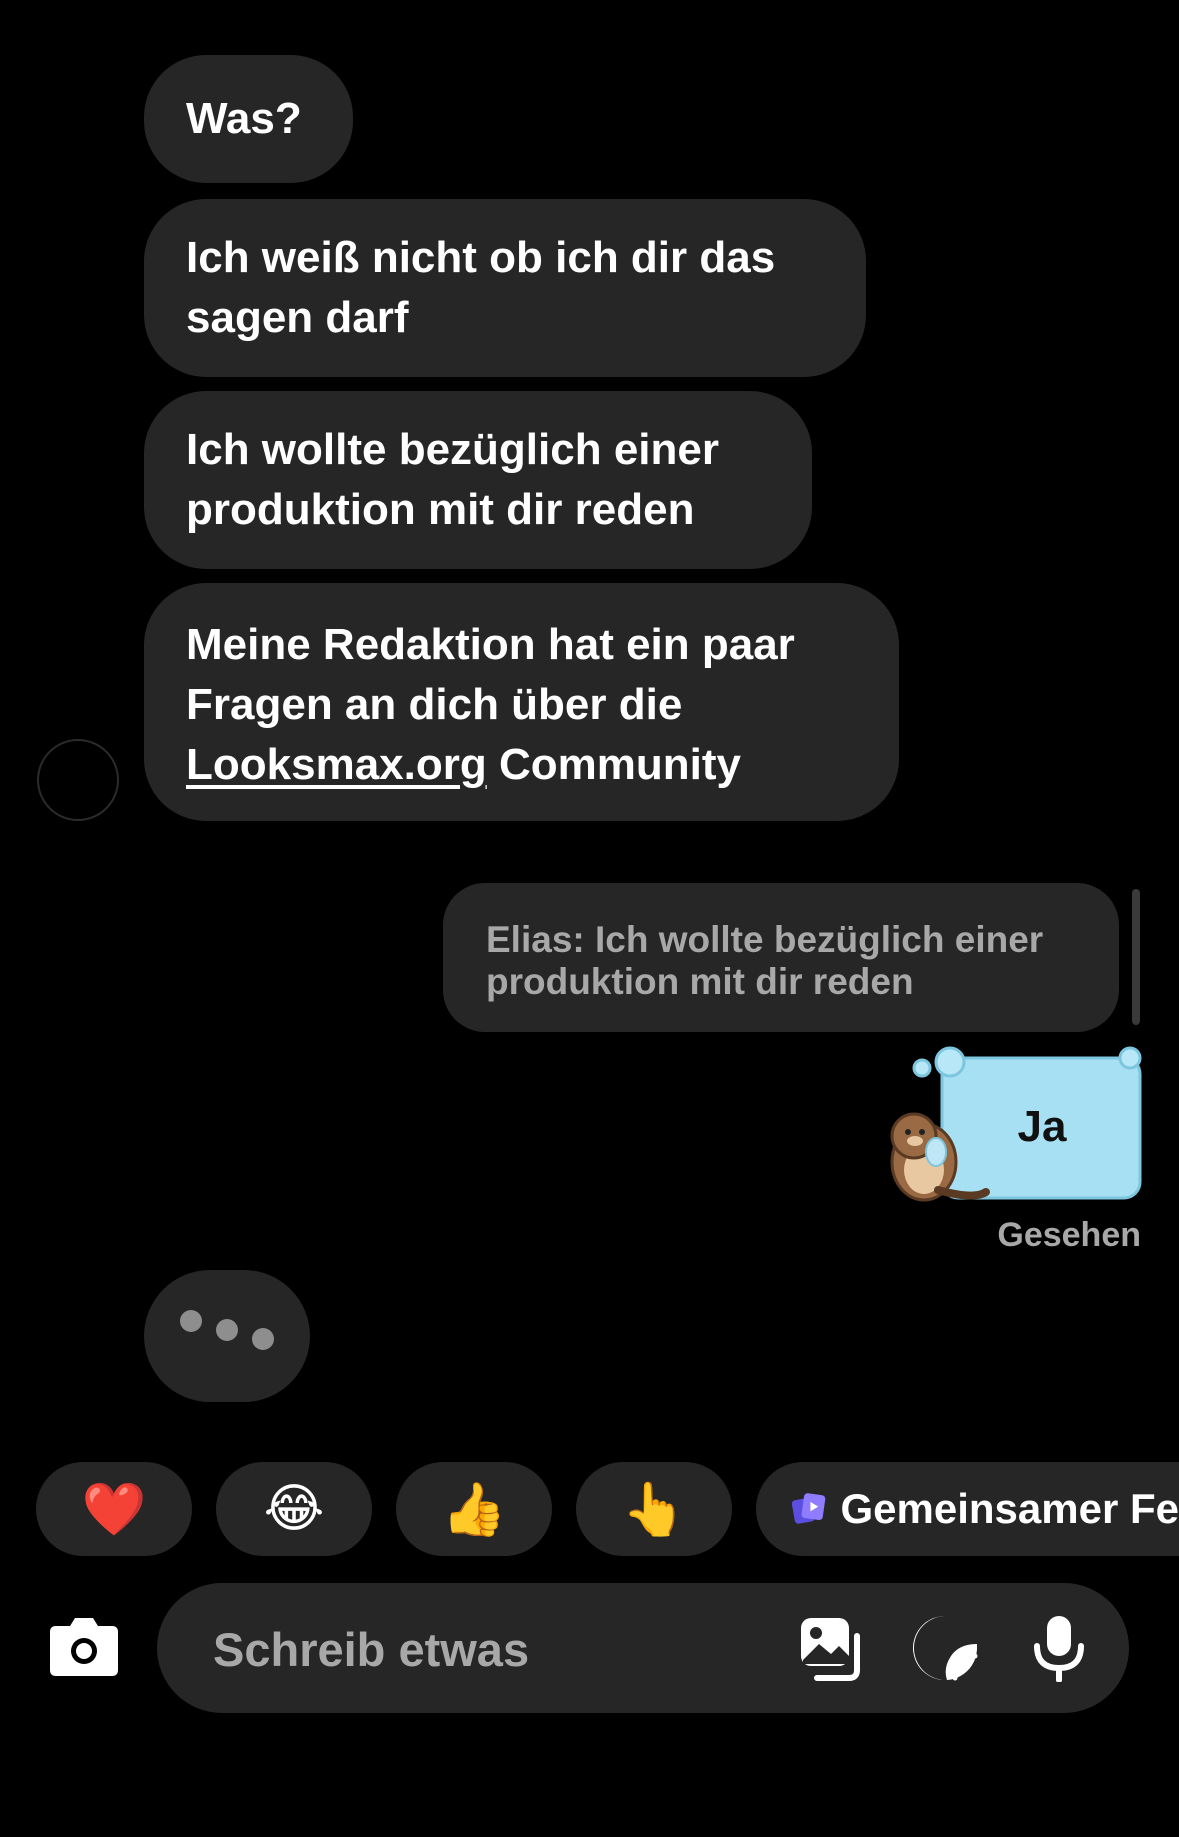 This screenshot has width=1179, height=1837. I want to click on message-text: Was?, so click(244, 118).